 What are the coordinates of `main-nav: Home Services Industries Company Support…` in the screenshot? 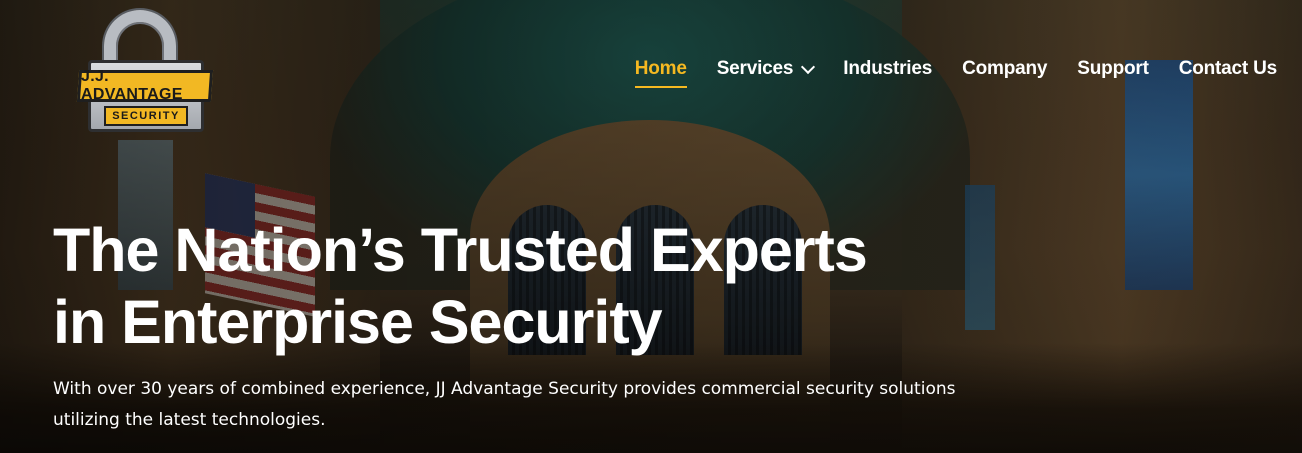 It's located at (955, 73).